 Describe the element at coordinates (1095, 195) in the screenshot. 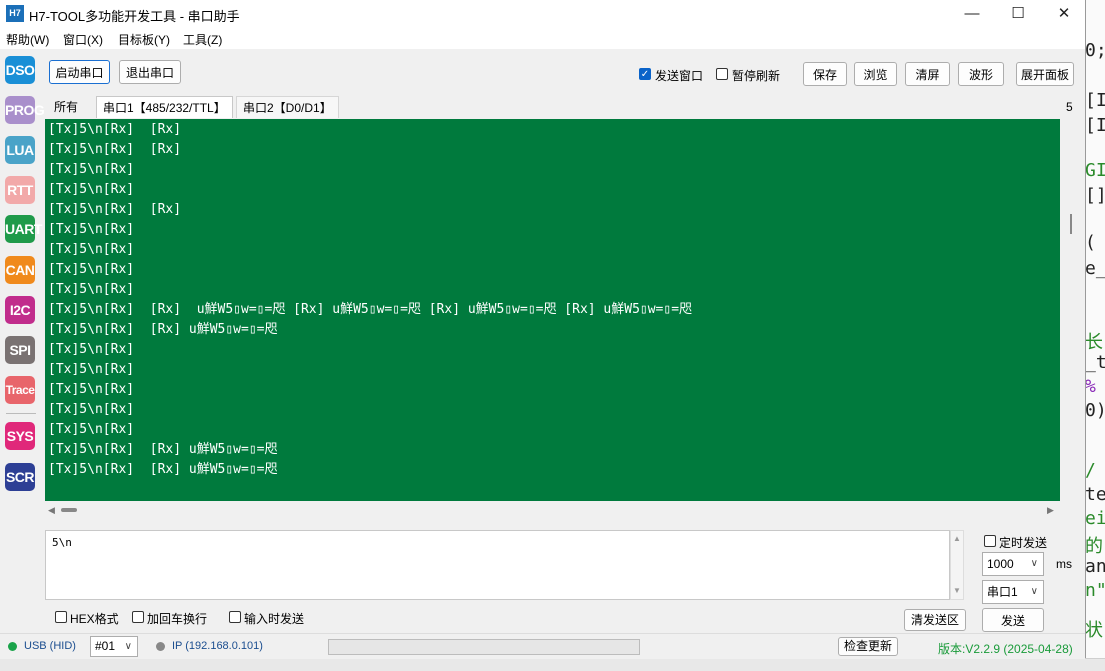

I see `background-editor-text: []` at that location.